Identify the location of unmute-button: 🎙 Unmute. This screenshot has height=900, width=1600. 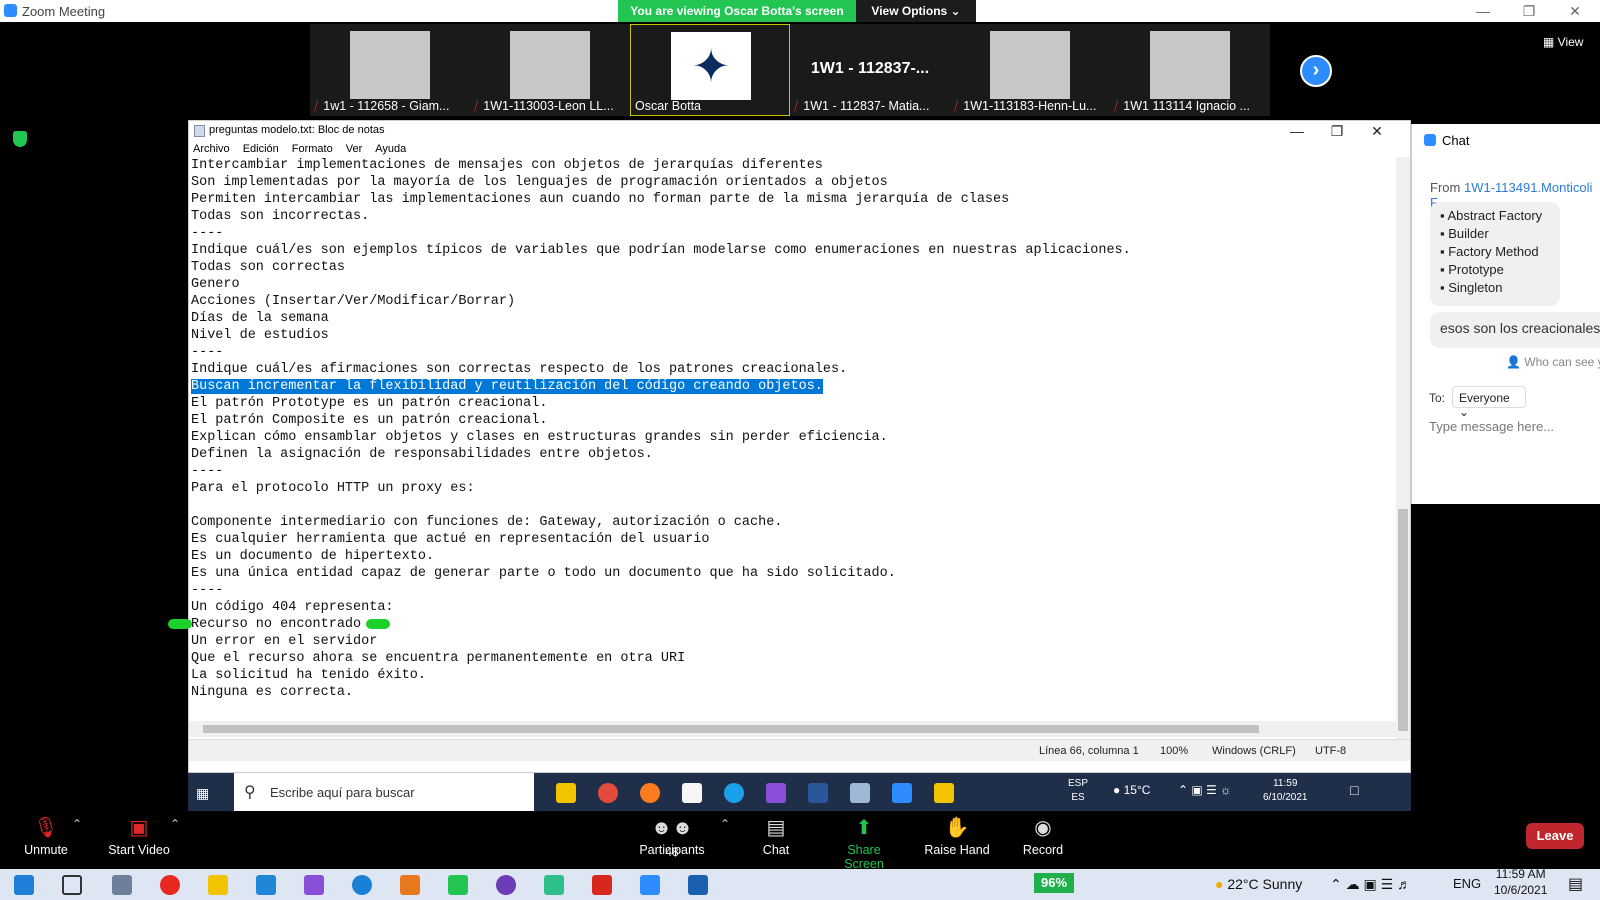
(46, 837).